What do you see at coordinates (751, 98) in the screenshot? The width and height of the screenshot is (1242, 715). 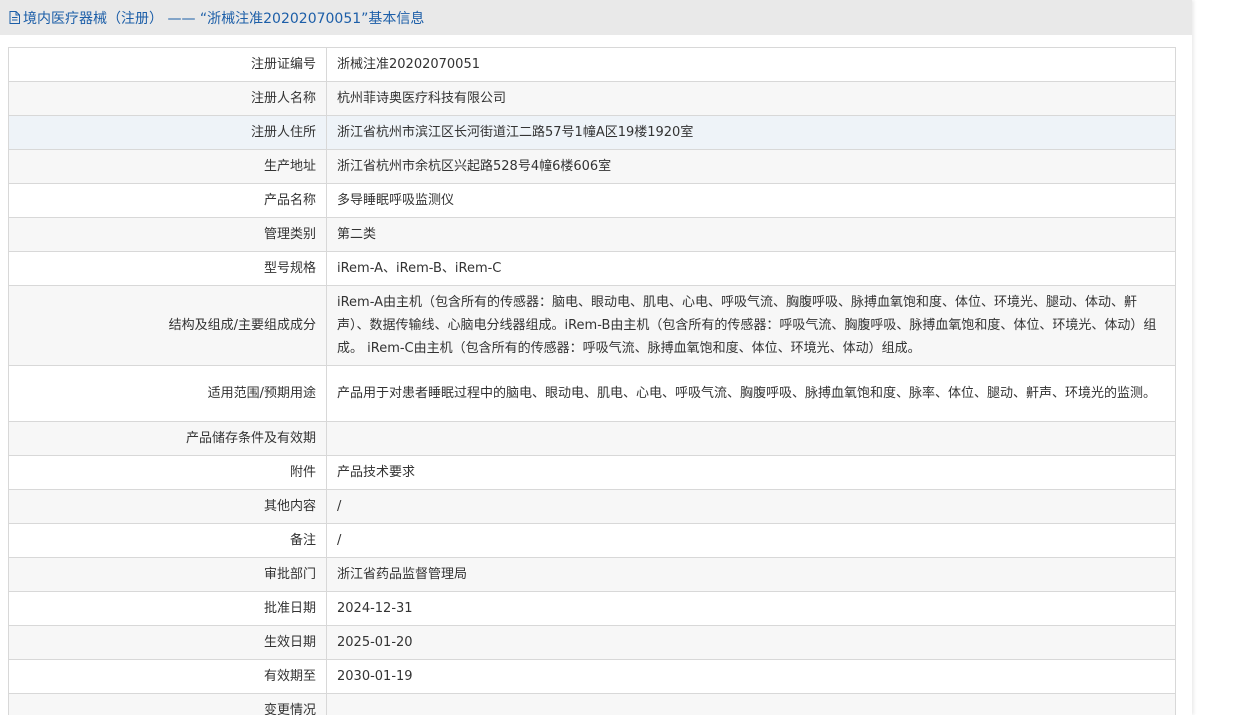 I see `row-value: 杭州菲诗奥医疗科技有限公司` at bounding box center [751, 98].